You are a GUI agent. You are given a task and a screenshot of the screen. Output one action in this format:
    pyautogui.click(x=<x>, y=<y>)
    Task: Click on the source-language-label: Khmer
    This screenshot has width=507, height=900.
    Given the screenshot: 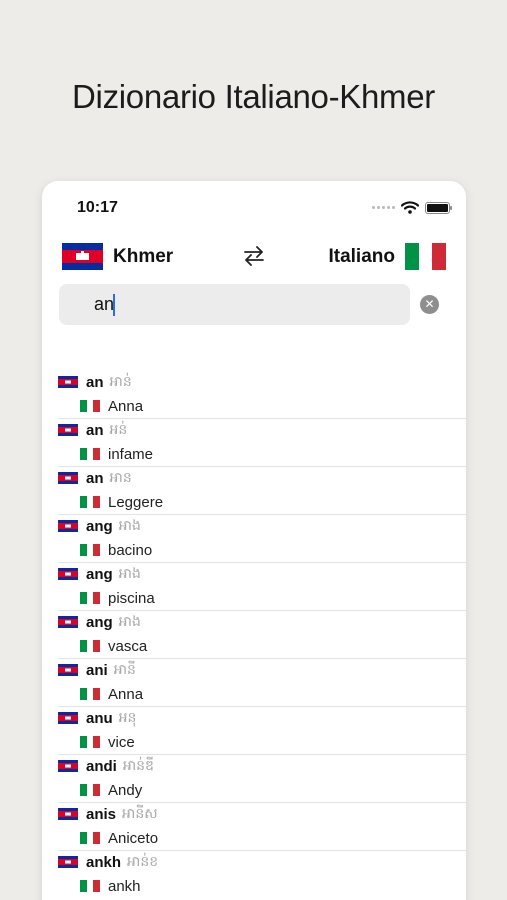 What is the action you would take?
    pyautogui.click(x=143, y=256)
    